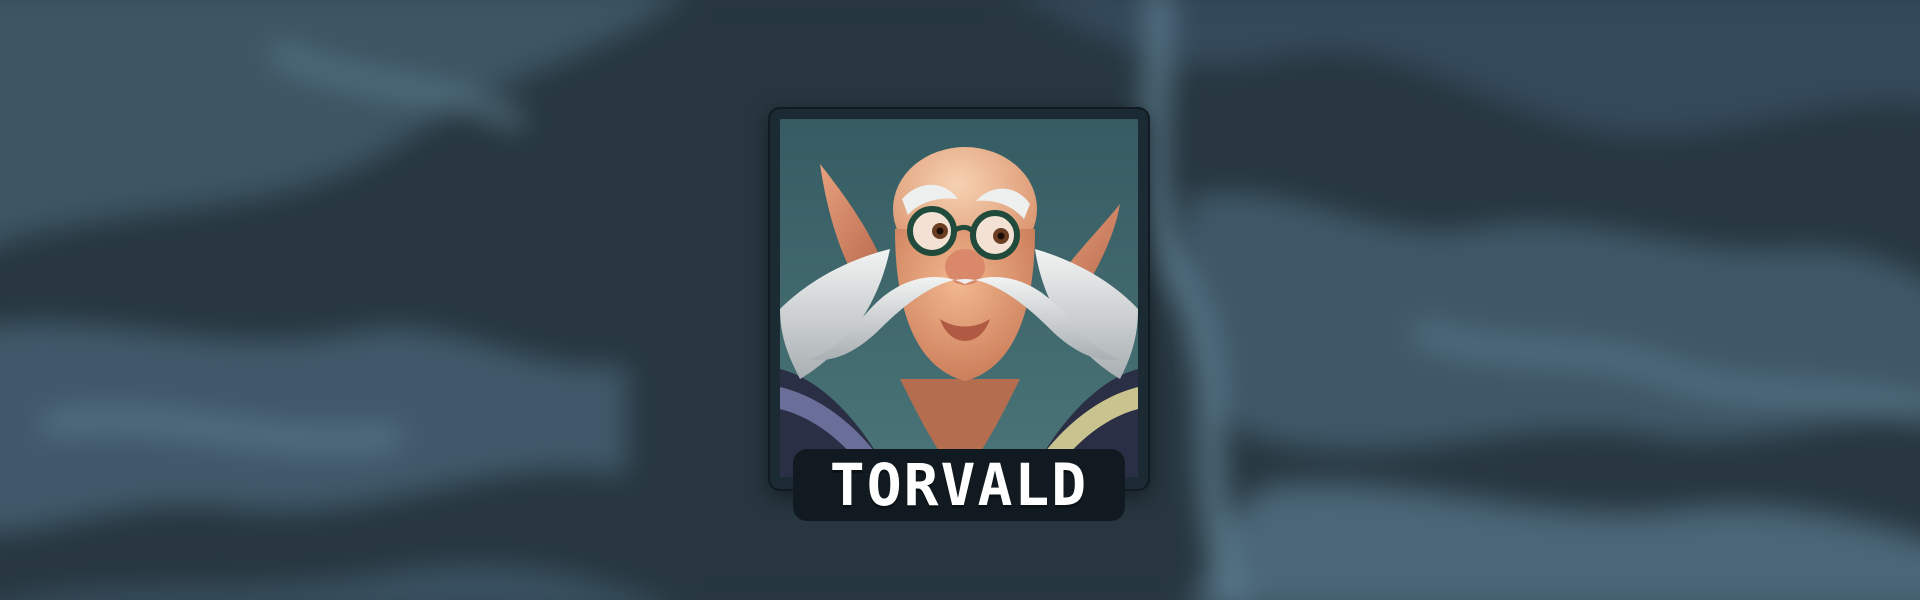  I want to click on gnome-elder-portrait-icon, so click(959, 298).